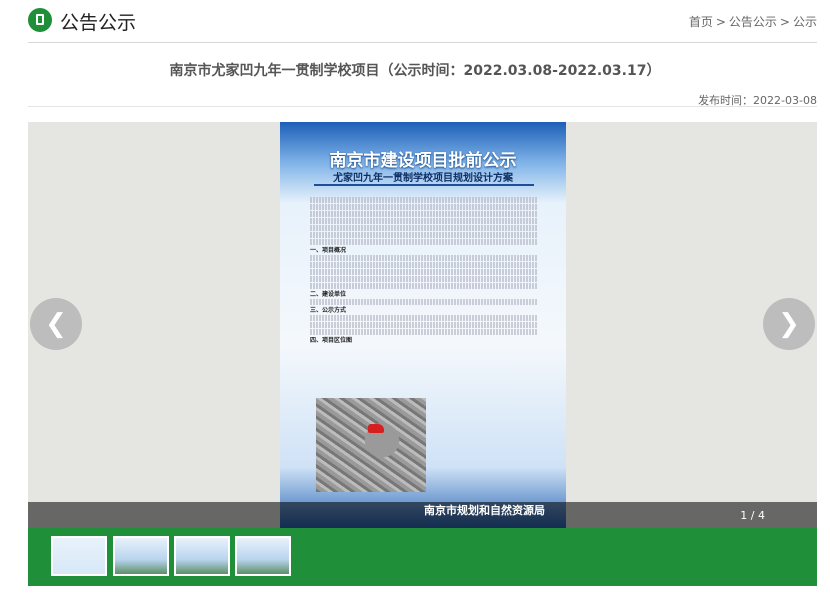 The height and width of the screenshot is (596, 830). I want to click on slide-title: 南京市建设项目批前公示, so click(423, 161).